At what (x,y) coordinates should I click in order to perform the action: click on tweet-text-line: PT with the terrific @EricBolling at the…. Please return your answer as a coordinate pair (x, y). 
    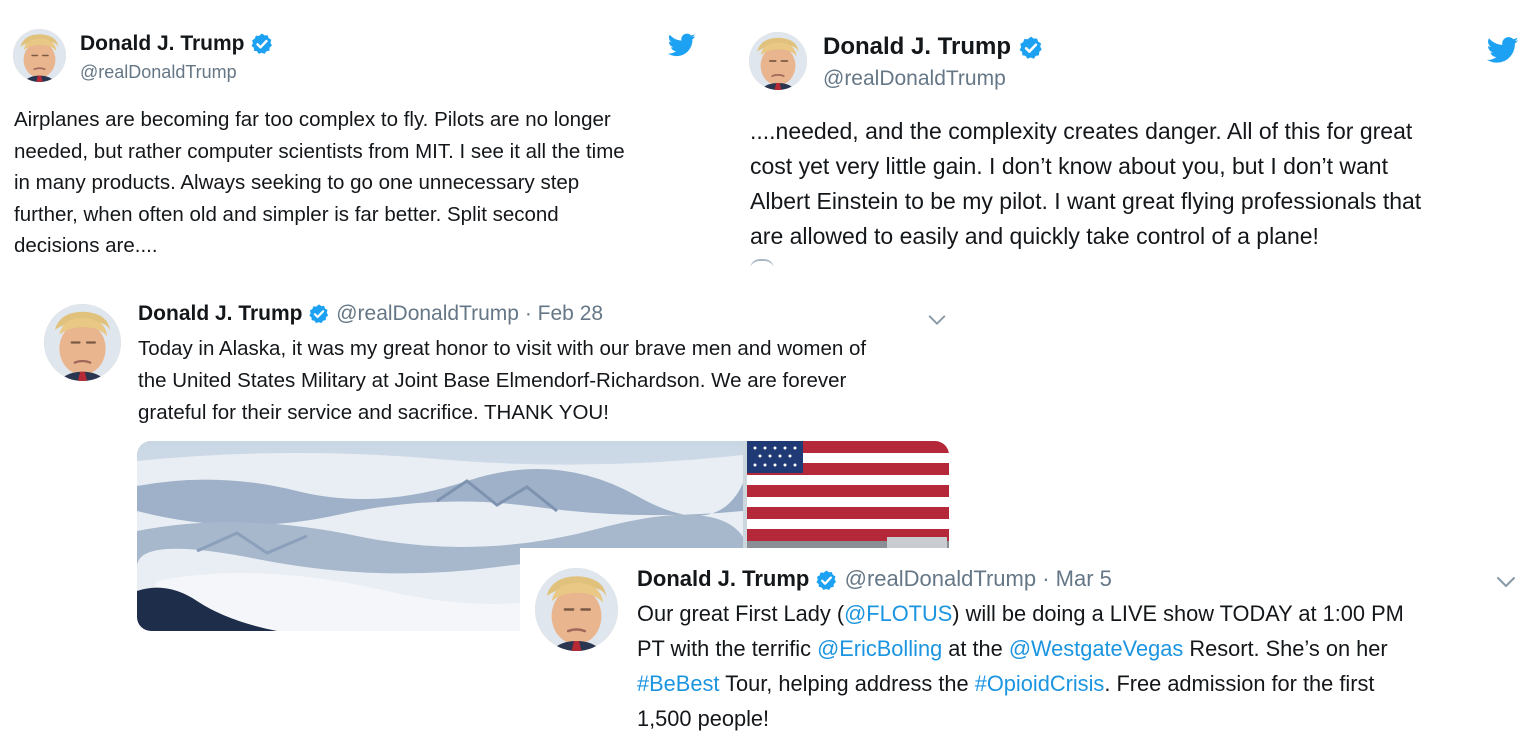
    Looking at the image, I should click on (1020, 648).